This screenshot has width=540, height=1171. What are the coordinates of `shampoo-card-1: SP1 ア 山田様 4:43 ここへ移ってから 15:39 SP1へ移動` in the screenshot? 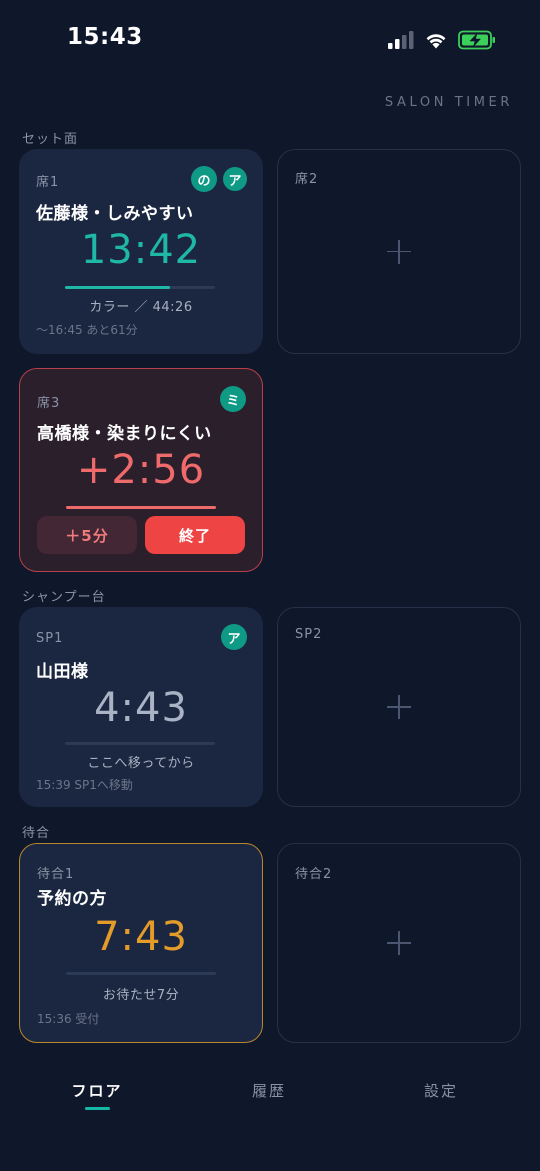 It's located at (141, 707).